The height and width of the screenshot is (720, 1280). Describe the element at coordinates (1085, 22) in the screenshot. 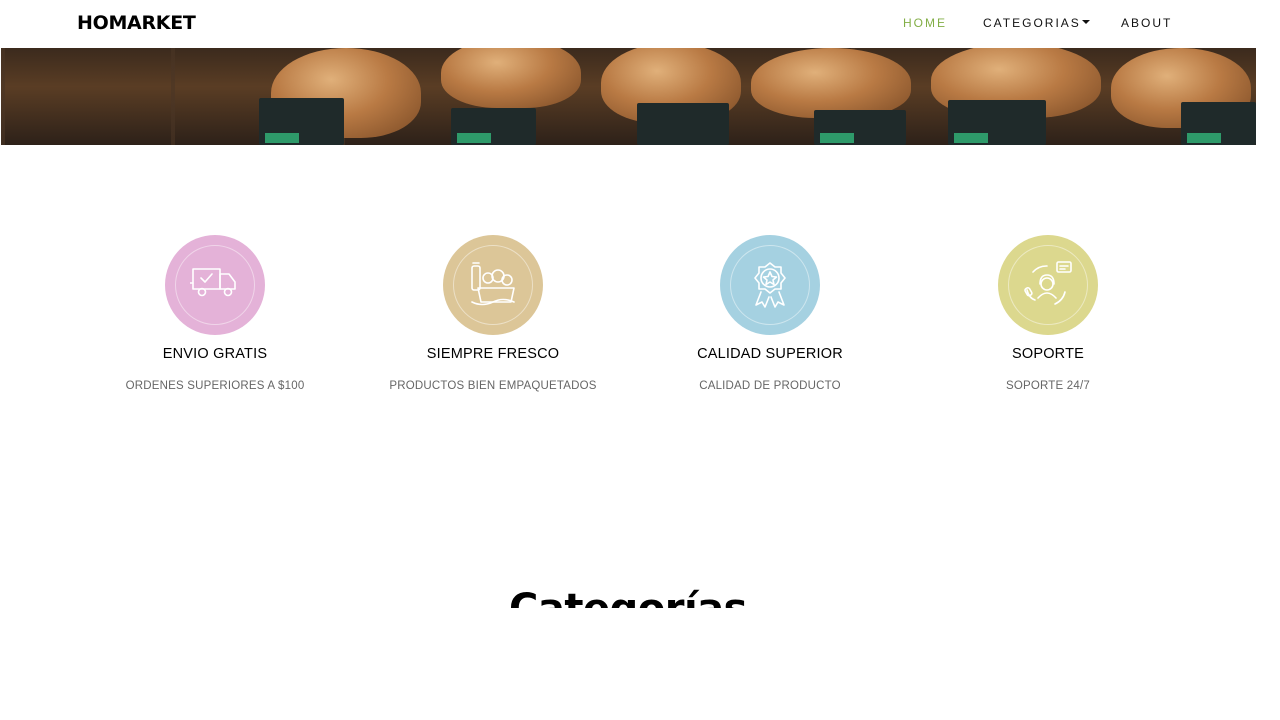

I see `caret-down-icon` at that location.